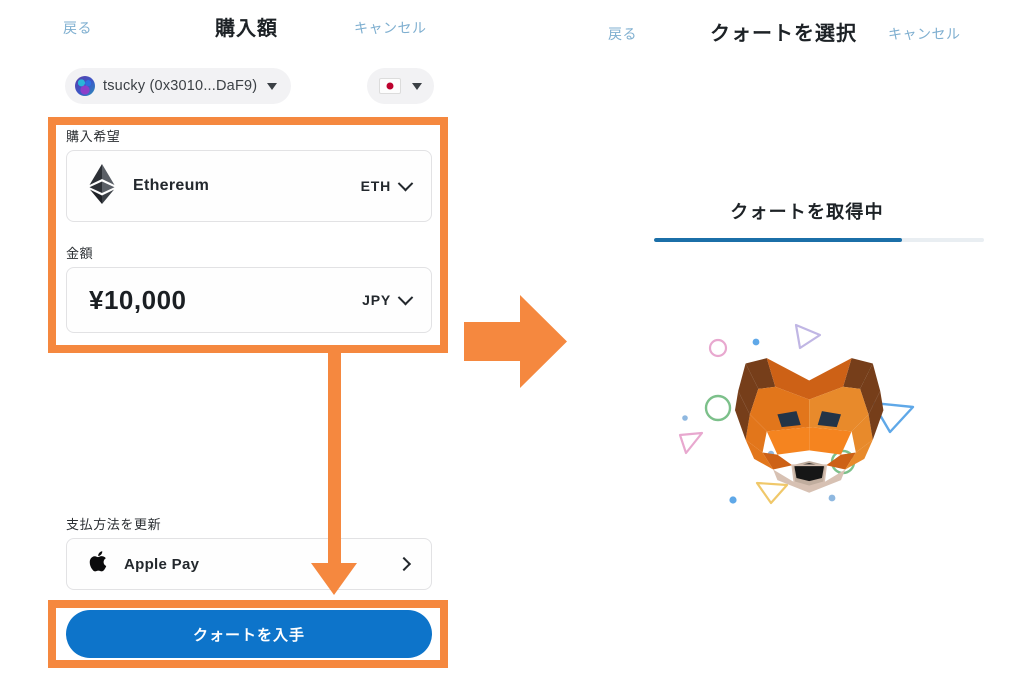  I want to click on metamask-fox-icon, so click(810, 422).